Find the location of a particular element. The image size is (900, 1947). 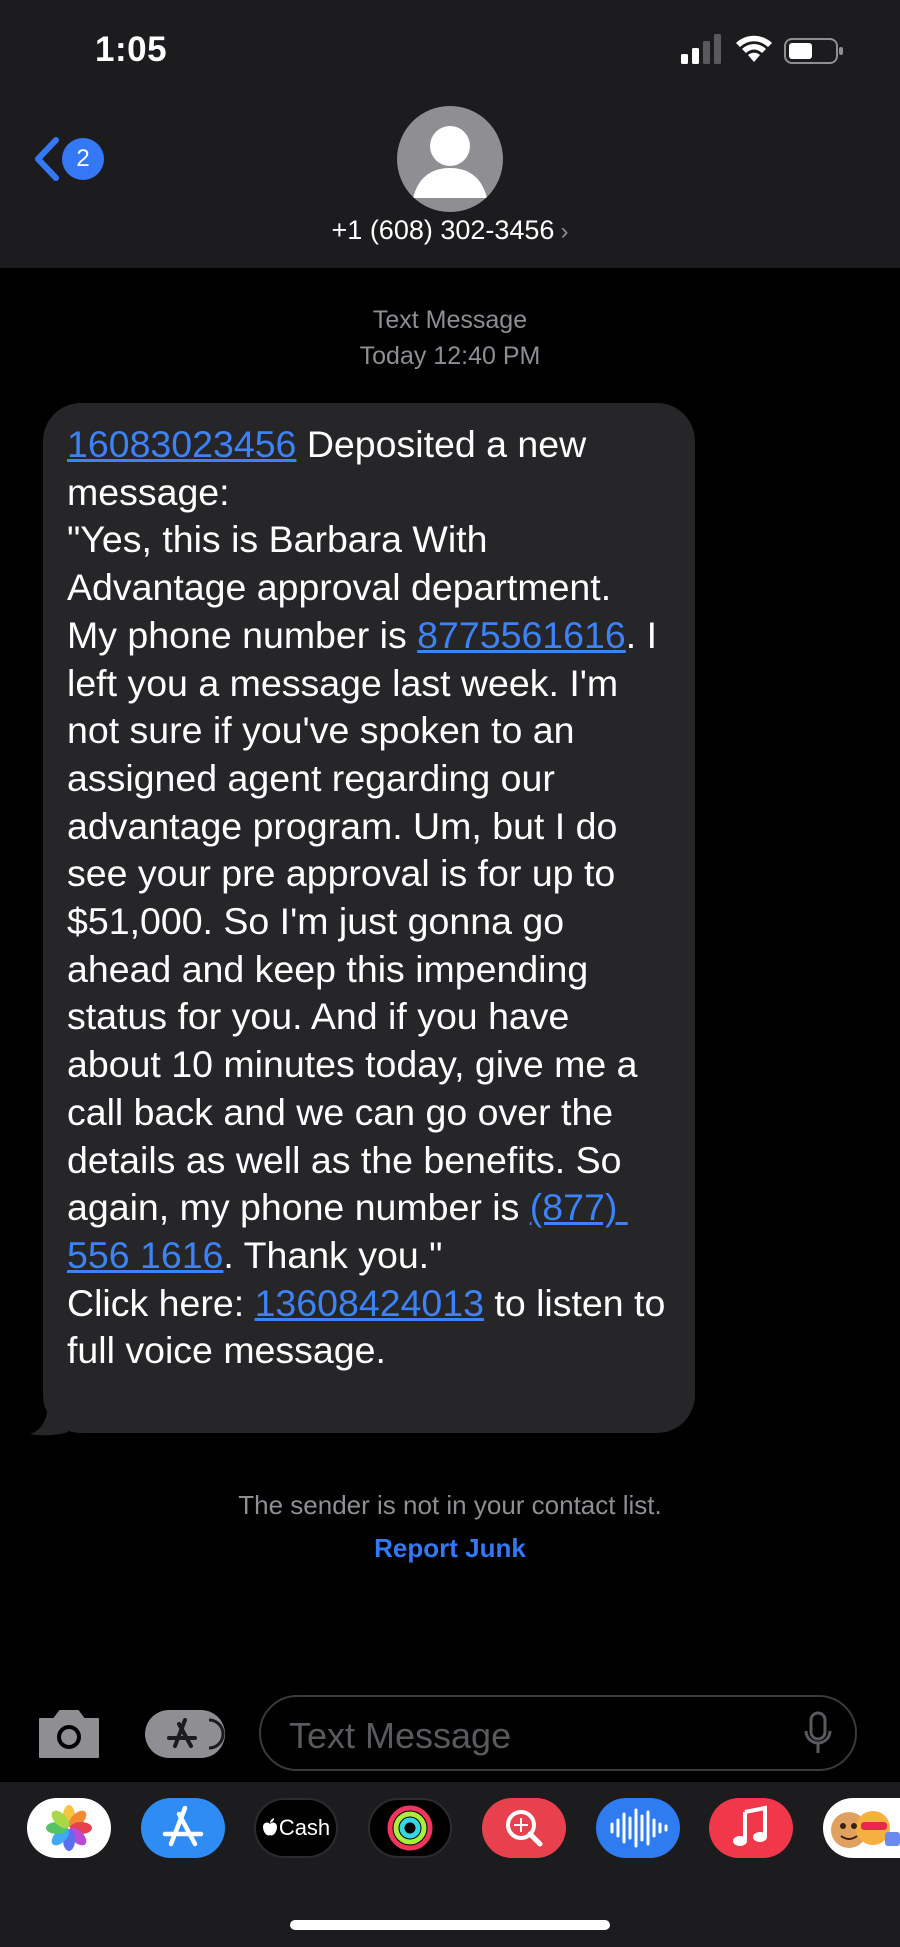

audio-waves-icon is located at coordinates (638, 1828).